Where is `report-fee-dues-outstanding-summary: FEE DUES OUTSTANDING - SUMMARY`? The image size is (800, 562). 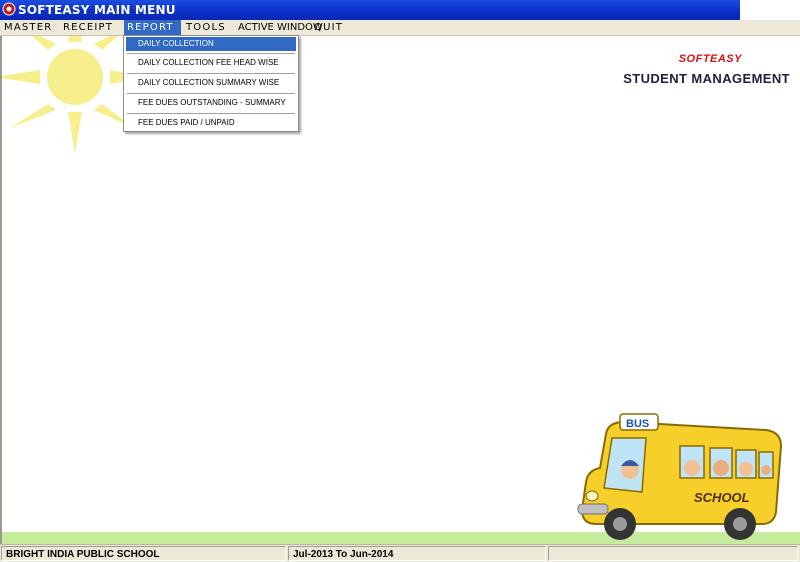 report-fee-dues-outstanding-summary: FEE DUES OUTSTANDING - SUMMARY is located at coordinates (211, 103).